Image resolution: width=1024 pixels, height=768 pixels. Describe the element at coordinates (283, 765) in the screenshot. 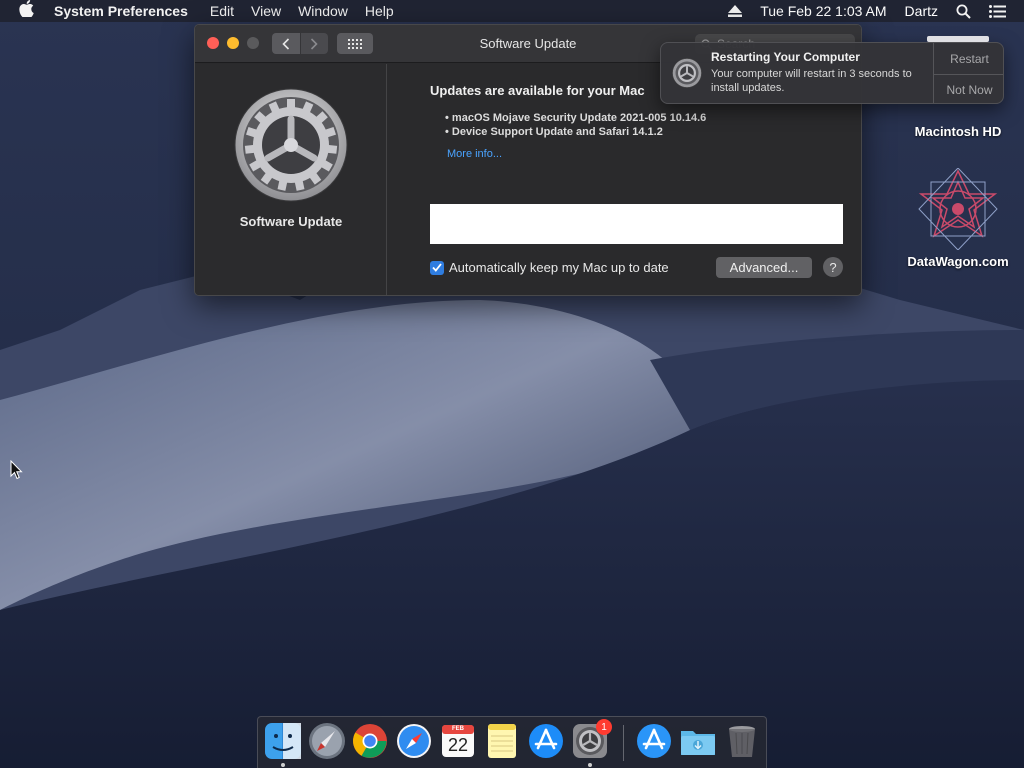

I see `finder-running-indicator` at that location.